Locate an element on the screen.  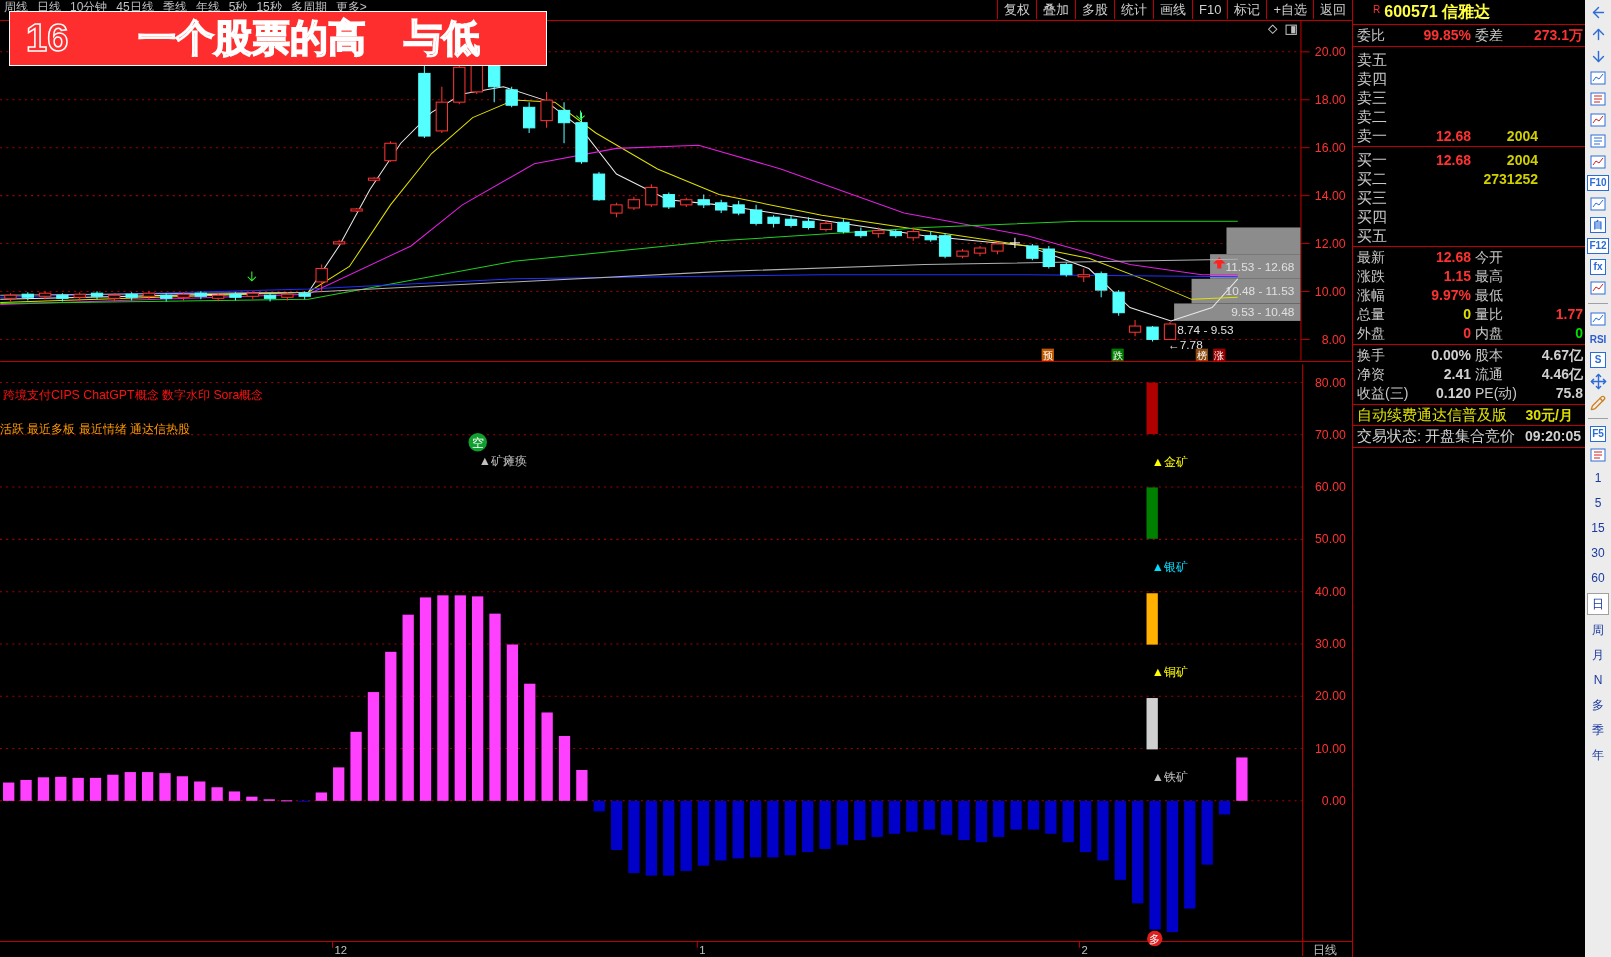
mine-label: ▲铁矿 is located at coordinates (1169, 777).